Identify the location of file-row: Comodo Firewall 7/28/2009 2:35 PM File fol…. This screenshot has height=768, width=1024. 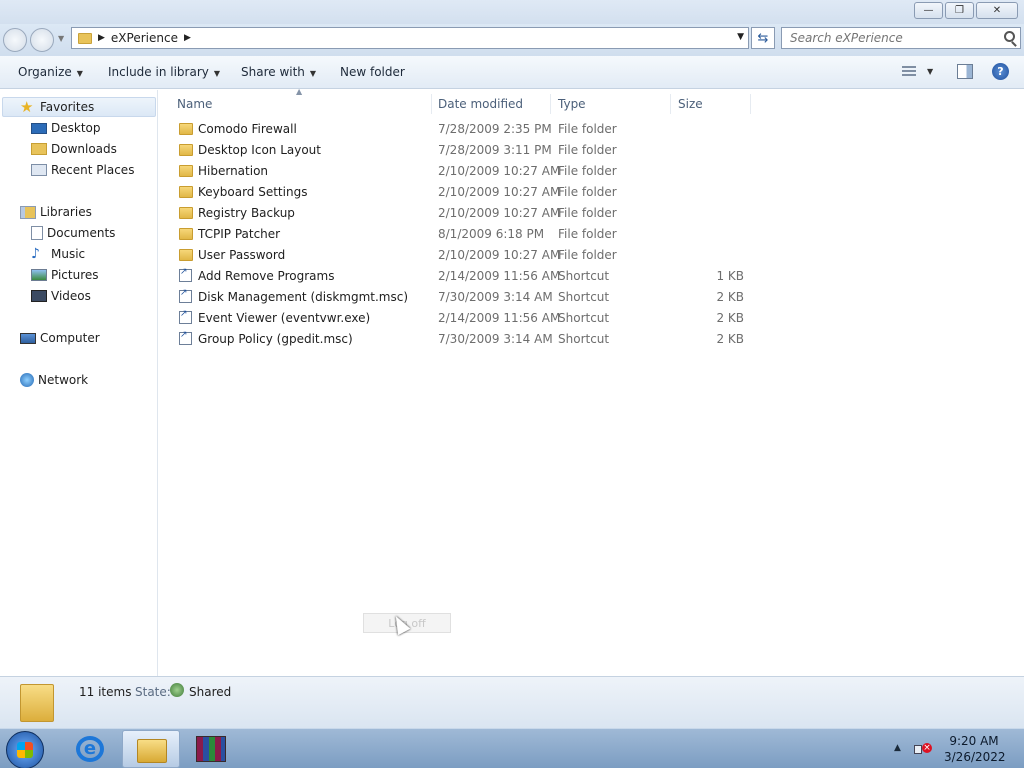
(465, 129).